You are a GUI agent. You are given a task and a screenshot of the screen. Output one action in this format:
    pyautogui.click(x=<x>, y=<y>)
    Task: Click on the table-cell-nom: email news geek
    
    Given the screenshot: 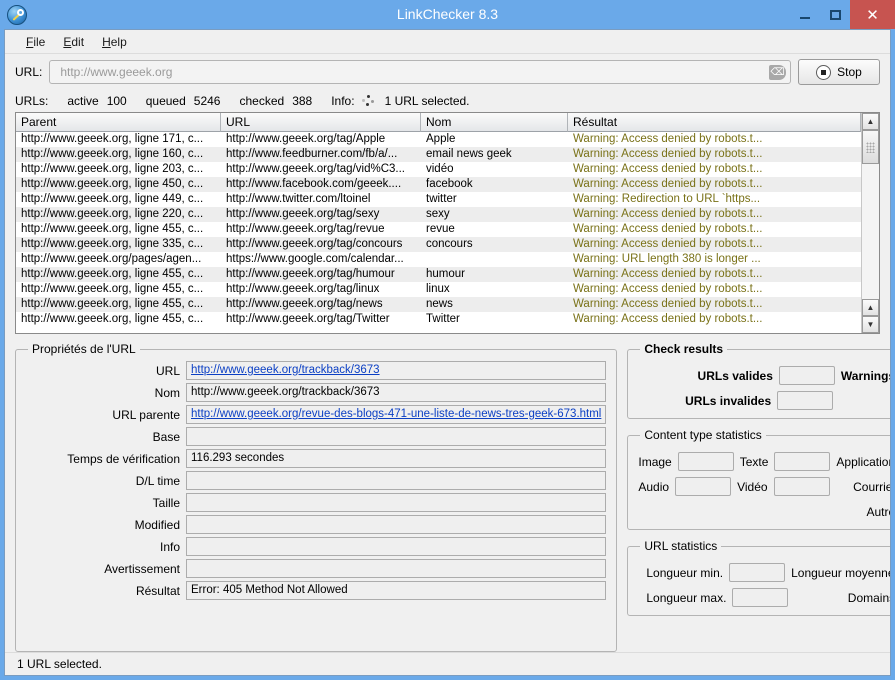 What is the action you would take?
    pyautogui.click(x=469, y=154)
    